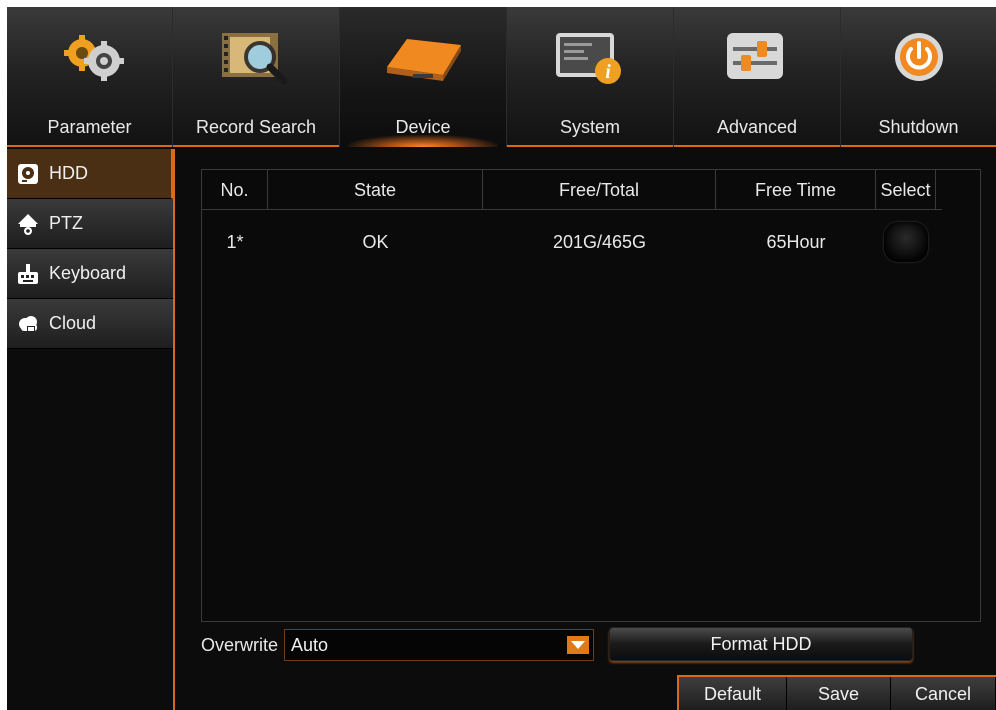 Image resolution: width=996 pixels, height=710 pixels. I want to click on tab-shutdown: Shutdown, so click(918, 77).